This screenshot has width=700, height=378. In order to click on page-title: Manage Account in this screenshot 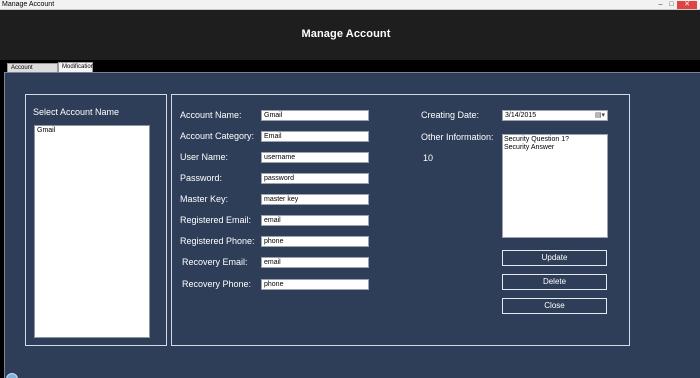, I will do `click(346, 34)`.